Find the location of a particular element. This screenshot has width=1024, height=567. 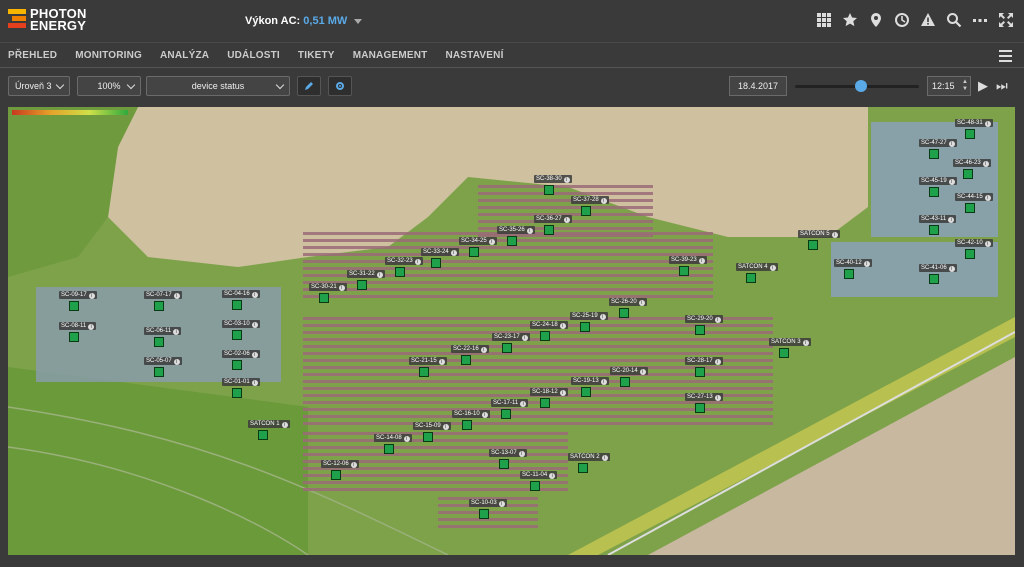

device-label: SC-34-25 i is located at coordinates (478, 241).